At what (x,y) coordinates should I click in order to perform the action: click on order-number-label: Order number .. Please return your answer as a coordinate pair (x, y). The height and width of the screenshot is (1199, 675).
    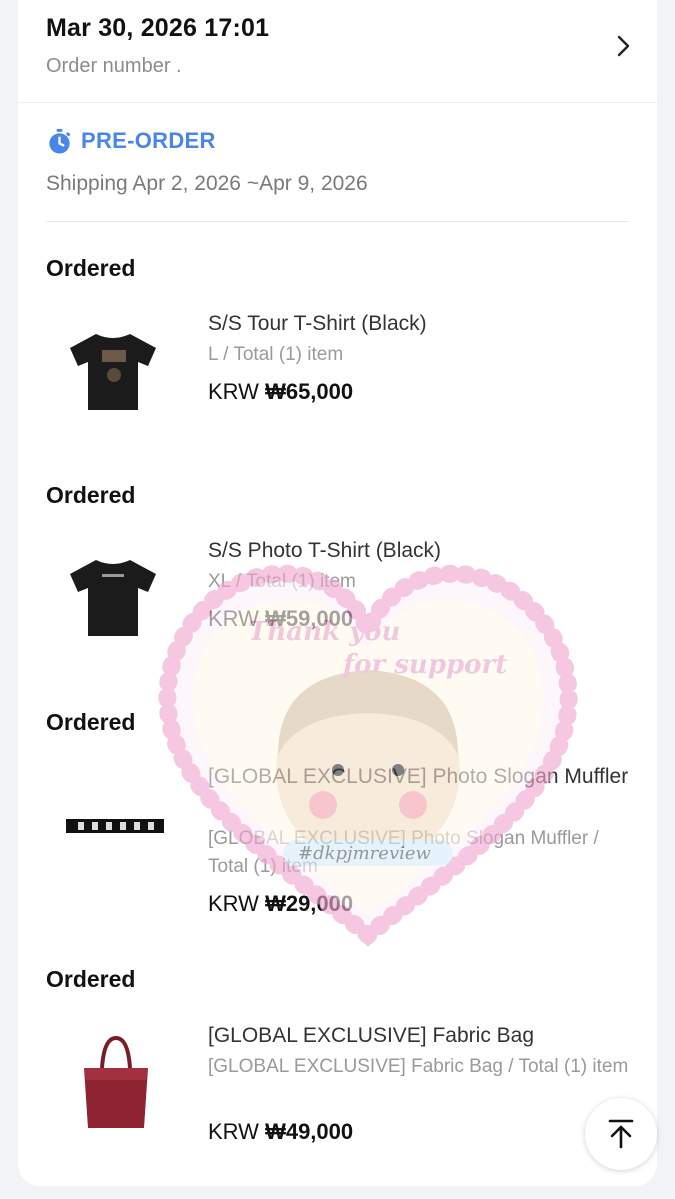
    Looking at the image, I should click on (114, 66).